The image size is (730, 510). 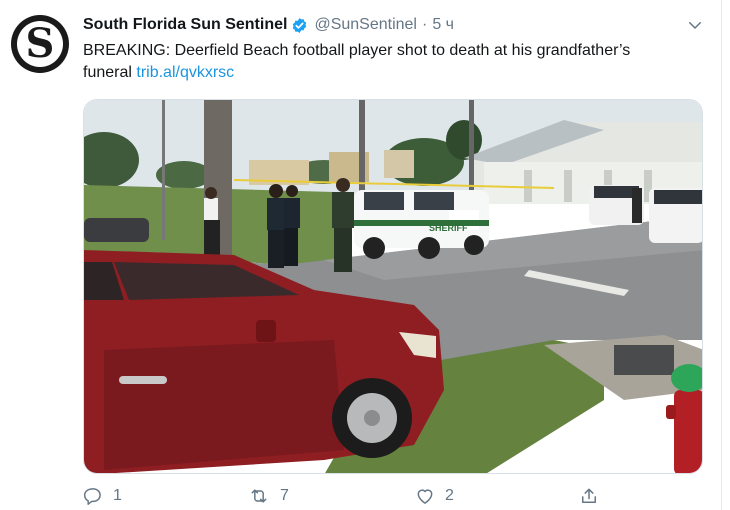 I want to click on sheriff-door-text: SHERIFF, so click(x=448, y=228).